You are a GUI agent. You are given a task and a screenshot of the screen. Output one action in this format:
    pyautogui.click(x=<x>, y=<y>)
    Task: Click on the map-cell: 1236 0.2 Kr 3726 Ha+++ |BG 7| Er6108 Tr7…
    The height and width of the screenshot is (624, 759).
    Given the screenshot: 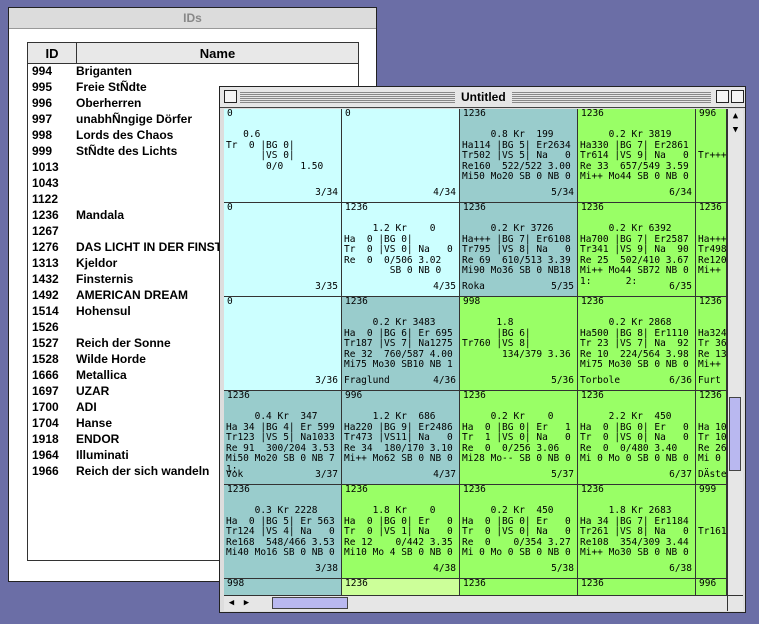 What is the action you would take?
    pyautogui.click(x=519, y=250)
    